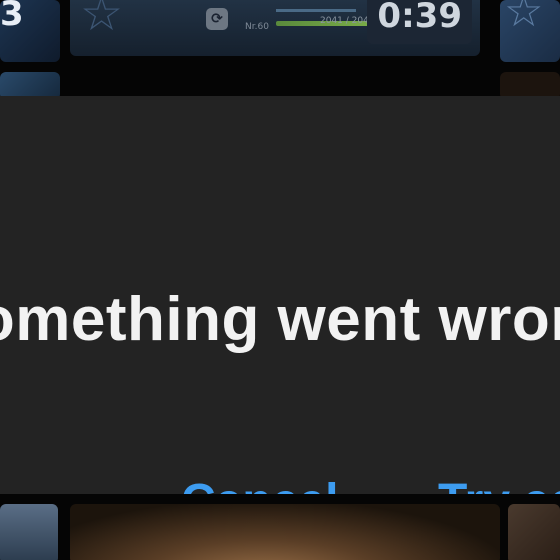 This screenshot has width=560, height=560. What do you see at coordinates (30, 31) in the screenshot?
I see `background-tile: 3` at bounding box center [30, 31].